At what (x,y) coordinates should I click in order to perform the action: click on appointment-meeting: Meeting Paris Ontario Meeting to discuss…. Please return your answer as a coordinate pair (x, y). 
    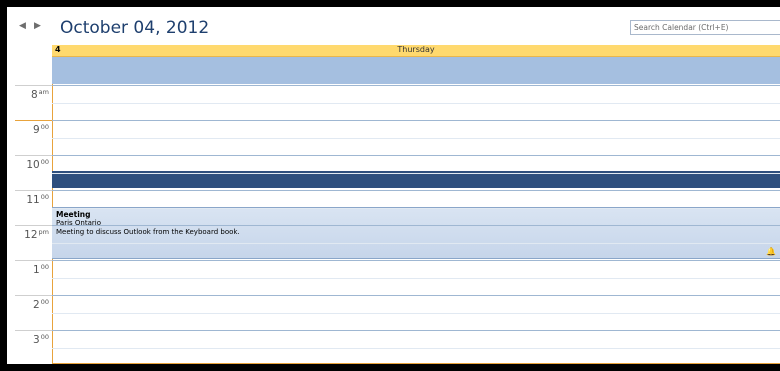
    Looking at the image, I should click on (416, 233).